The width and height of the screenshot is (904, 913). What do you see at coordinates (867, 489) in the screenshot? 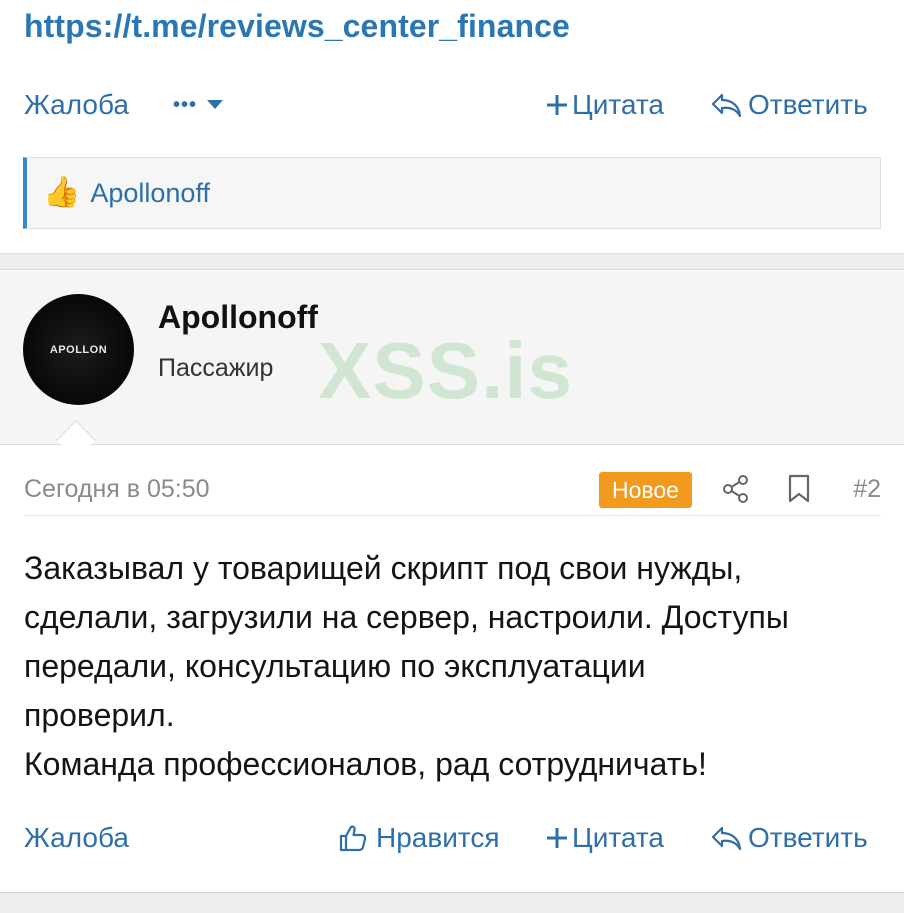
I see `post-number: #2` at bounding box center [867, 489].